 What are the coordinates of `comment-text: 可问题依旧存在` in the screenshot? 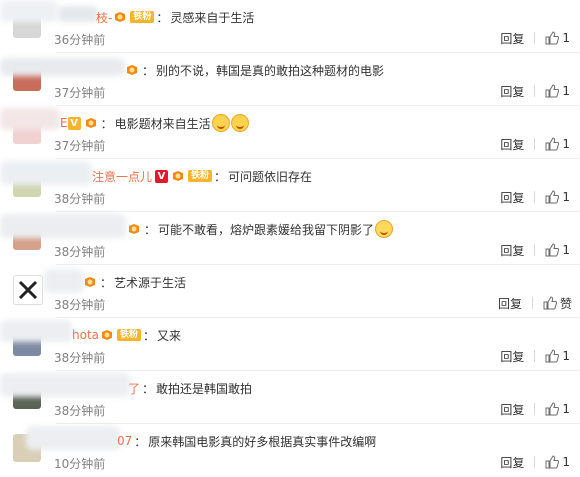 It's located at (270, 176).